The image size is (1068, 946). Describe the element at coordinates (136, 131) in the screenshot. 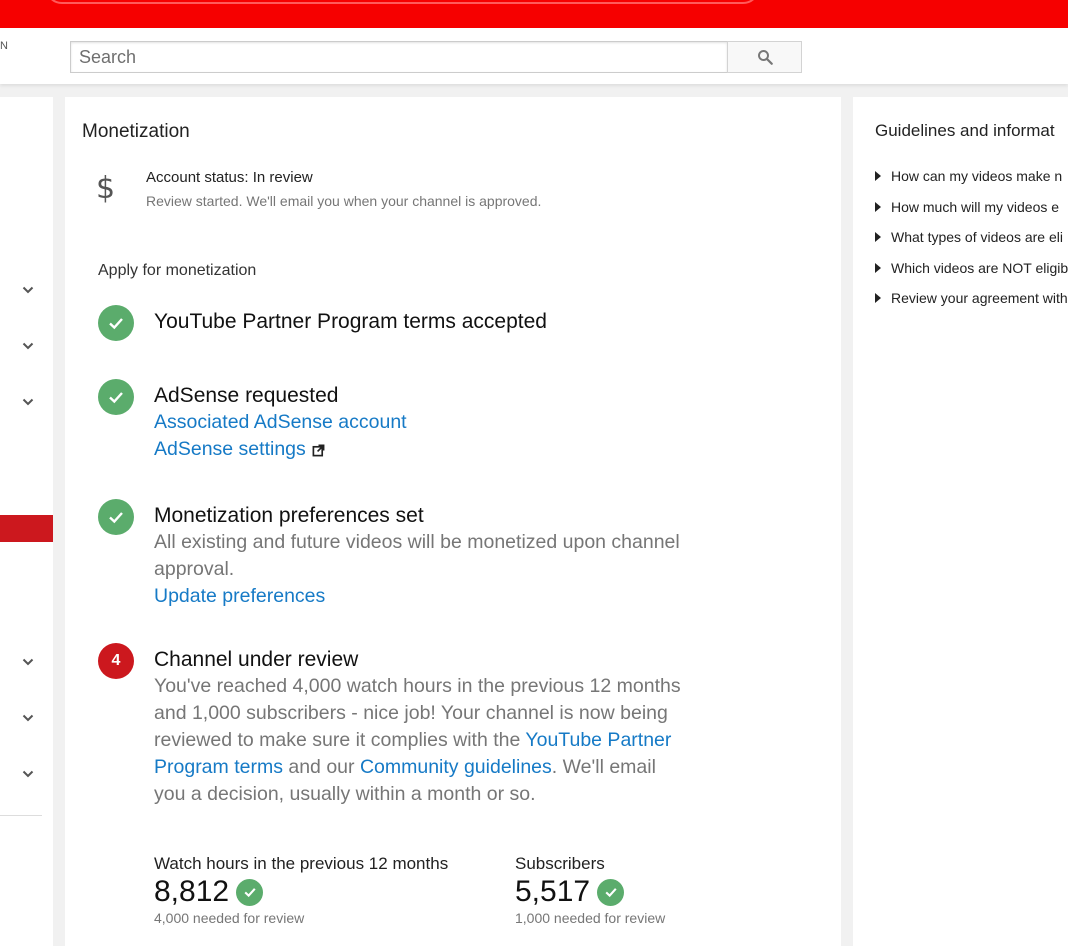

I see `page-title: Monetization` at that location.